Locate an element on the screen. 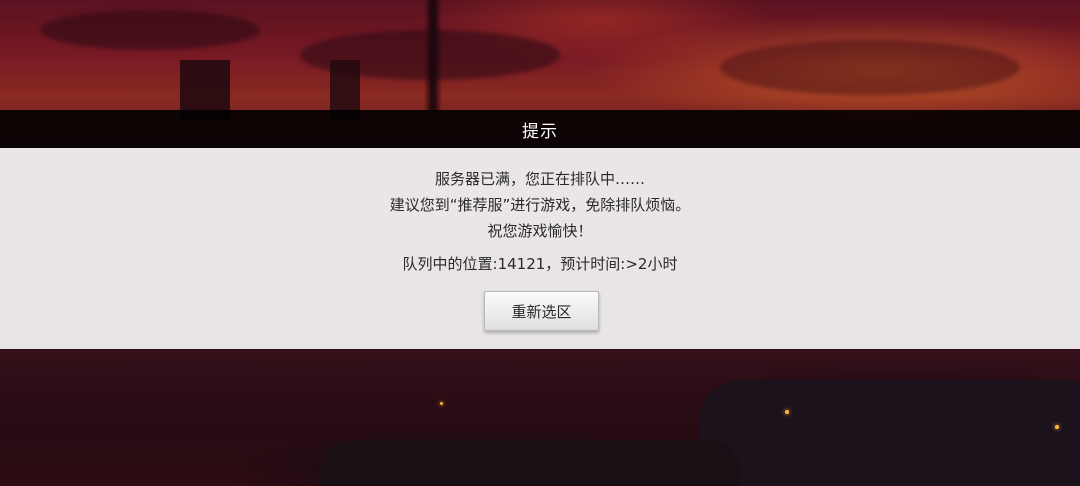 Image resolution: width=1080 pixels, height=486 pixels. greeting-message: 祝您游戏愉快！ is located at coordinates (540, 231).